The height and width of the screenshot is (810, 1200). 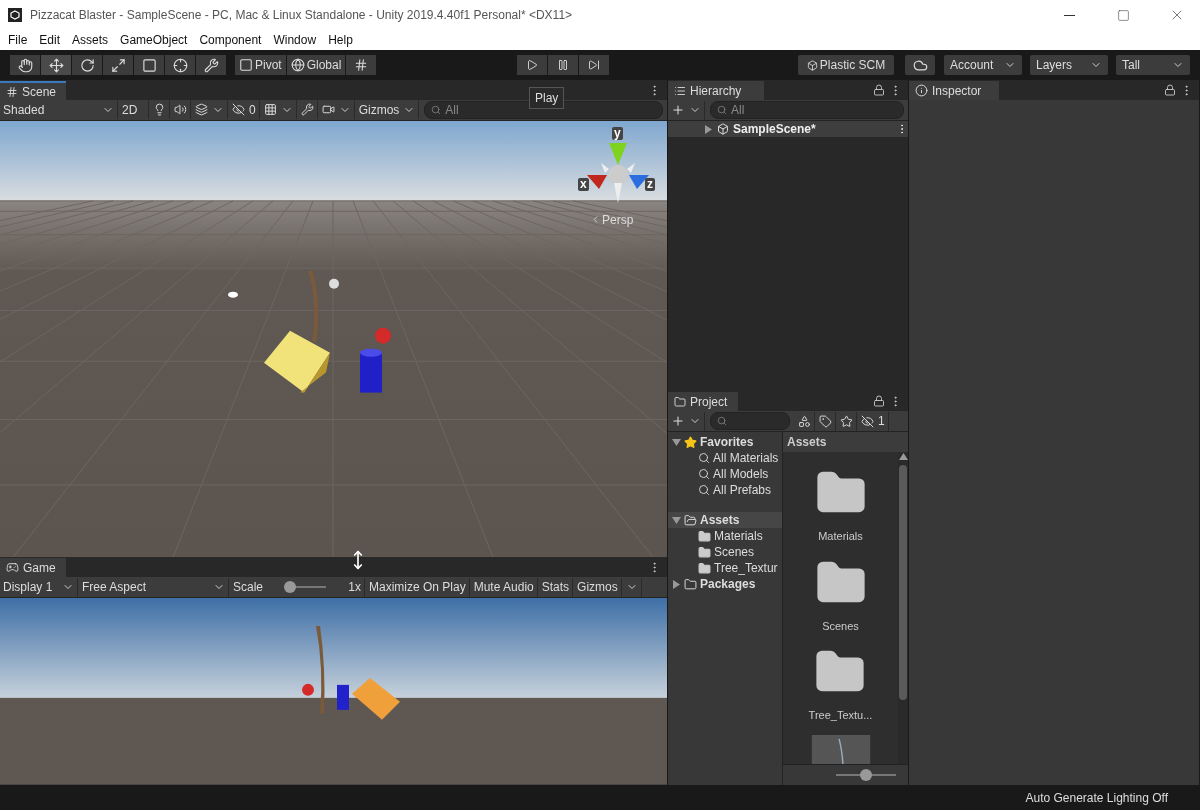 What do you see at coordinates (725, 520) in the screenshot?
I see `tree-row: Assets` at bounding box center [725, 520].